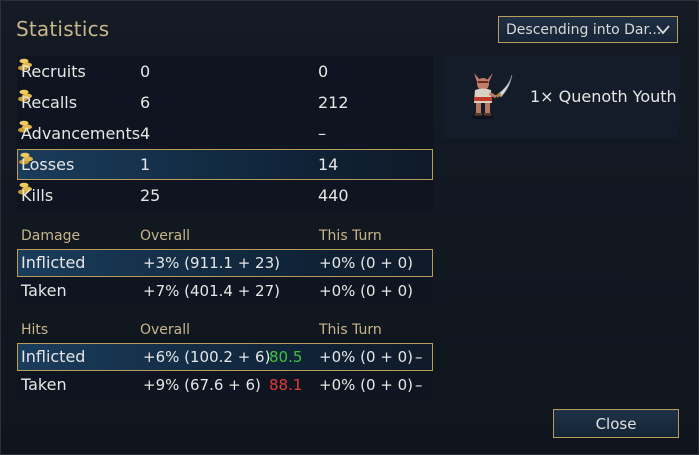  Describe the element at coordinates (53, 356) in the screenshot. I see `hits-row-label: Inflicted` at that location.